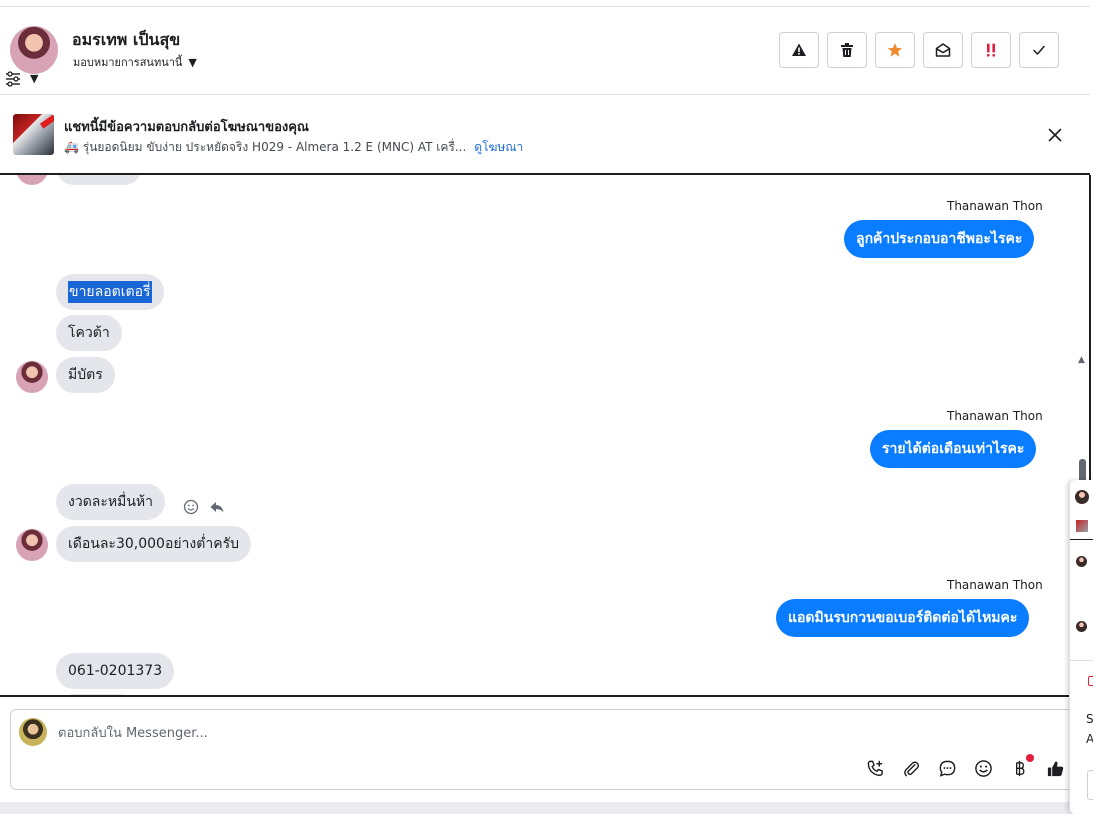 The width and height of the screenshot is (1093, 814). What do you see at coordinates (546, 808) in the screenshot?
I see `bottom-strip` at bounding box center [546, 808].